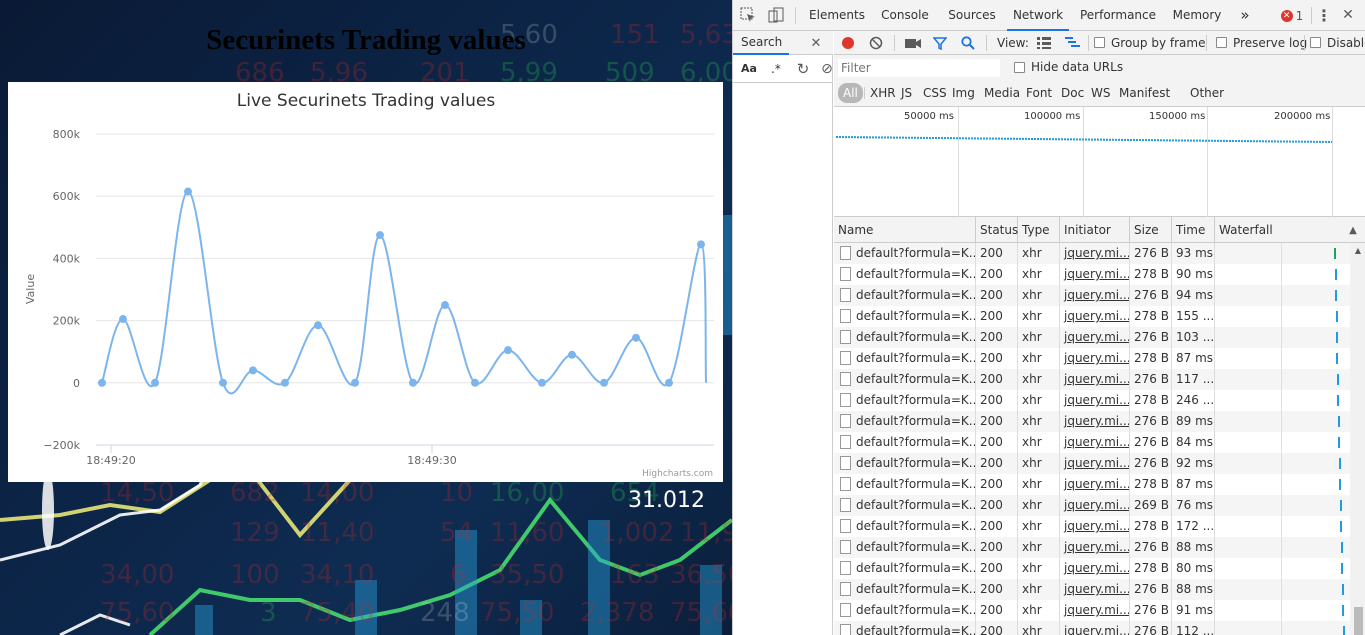 The width and height of the screenshot is (1365, 635). Describe the element at coordinates (1019, 67) in the screenshot. I see `hide-data-urls-checkbox` at that location.